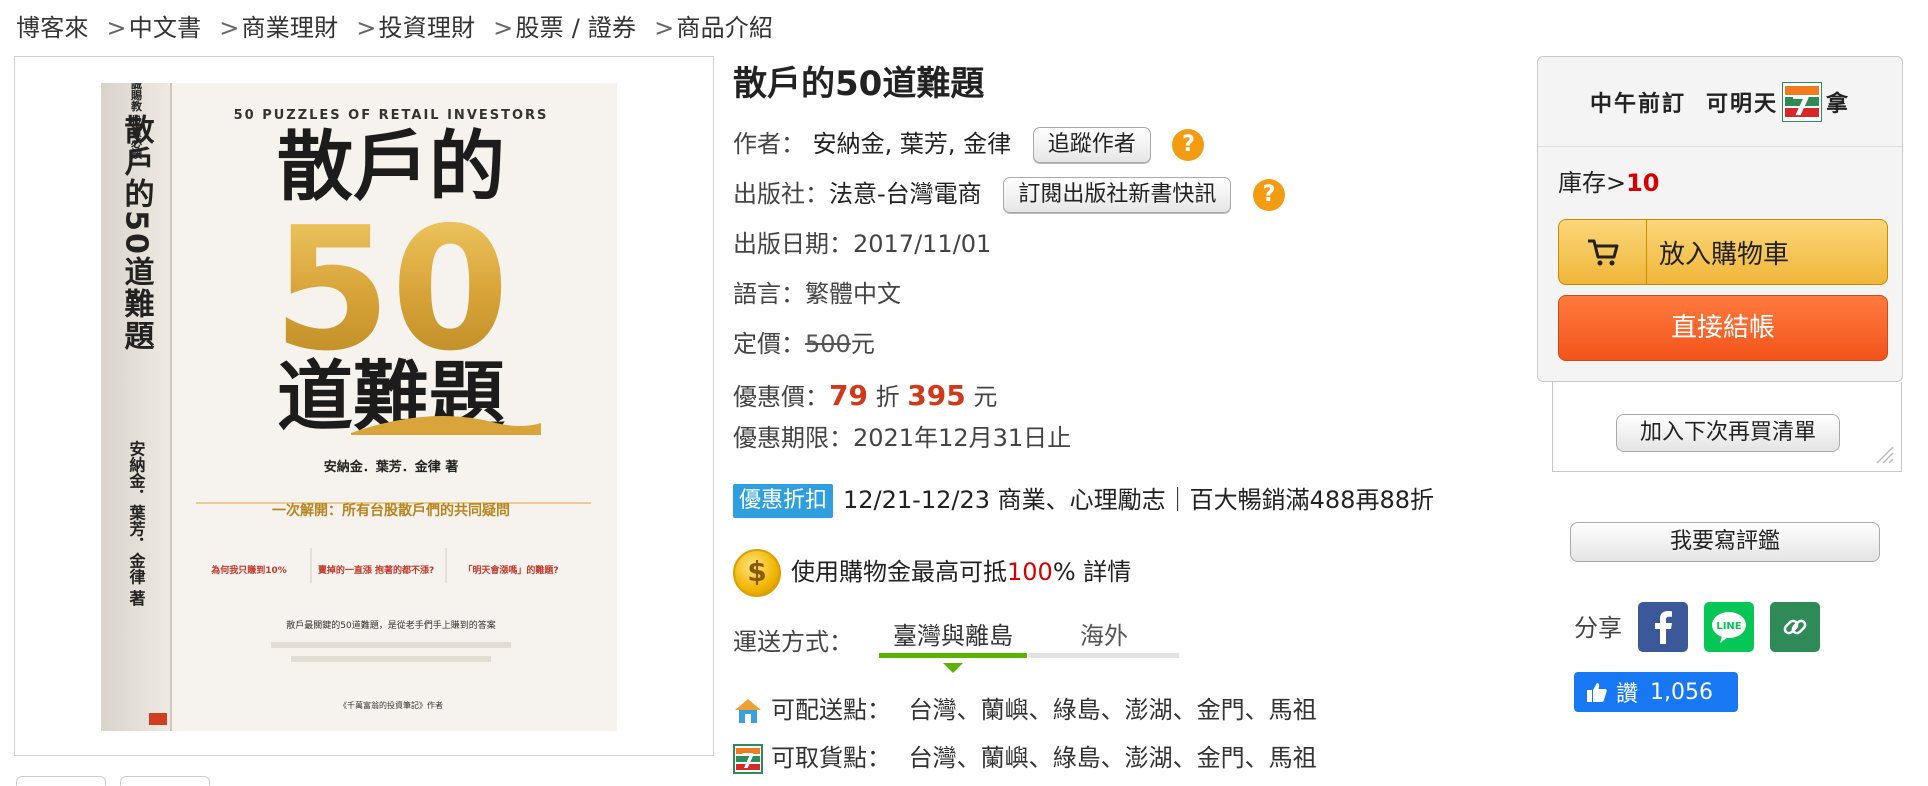 The width and height of the screenshot is (1928, 786). Describe the element at coordinates (1637, 104) in the screenshot. I see `delivery-promise-text: 中午前訂` at that location.